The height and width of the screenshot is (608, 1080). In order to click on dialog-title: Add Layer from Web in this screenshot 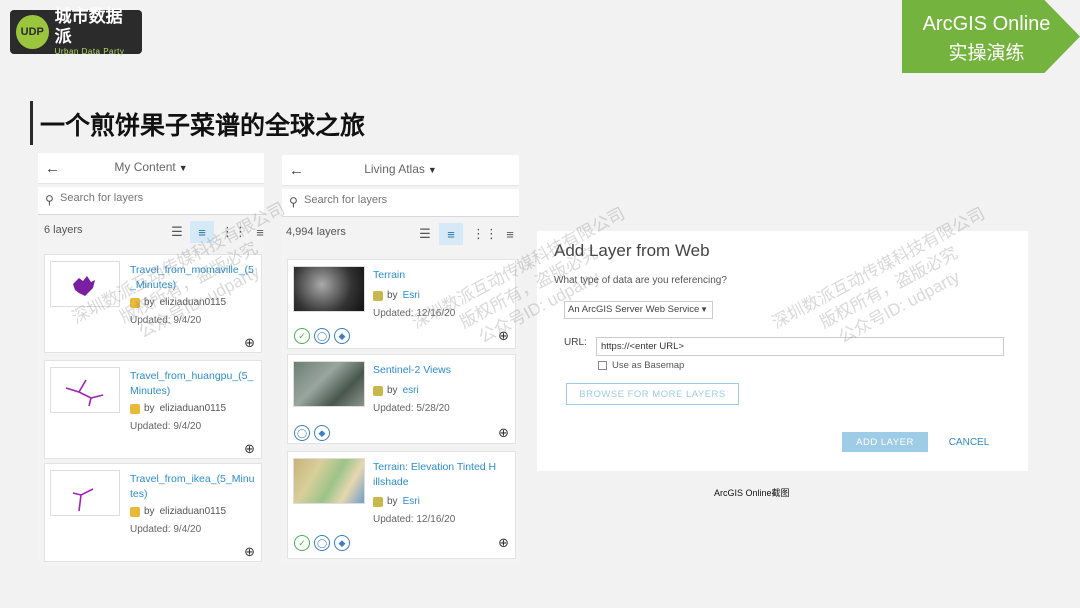, I will do `click(632, 250)`.